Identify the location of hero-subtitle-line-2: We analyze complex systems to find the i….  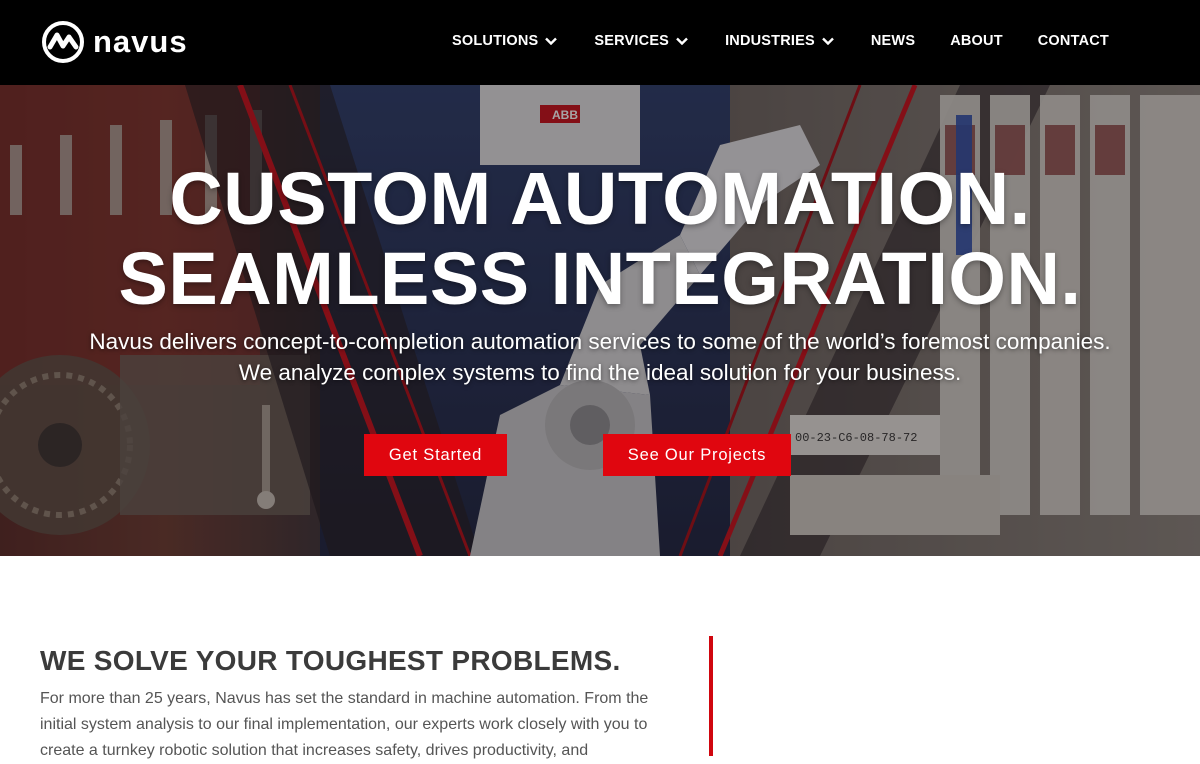
(600, 372).